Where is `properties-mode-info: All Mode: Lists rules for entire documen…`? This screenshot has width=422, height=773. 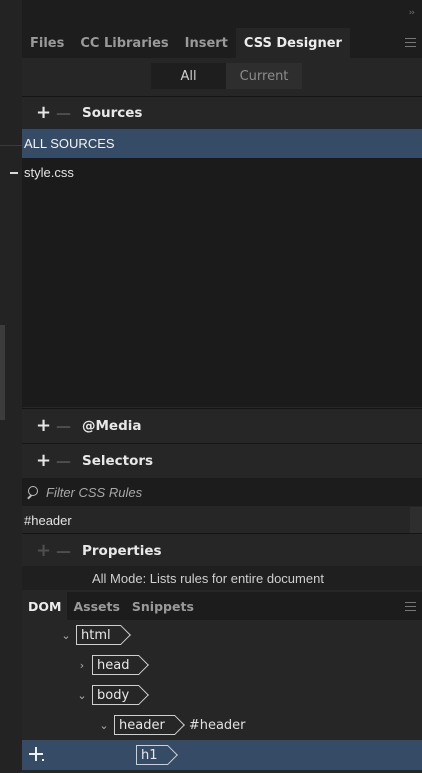 properties-mode-info: All Mode: Lists rules for entire documen… is located at coordinates (222, 578).